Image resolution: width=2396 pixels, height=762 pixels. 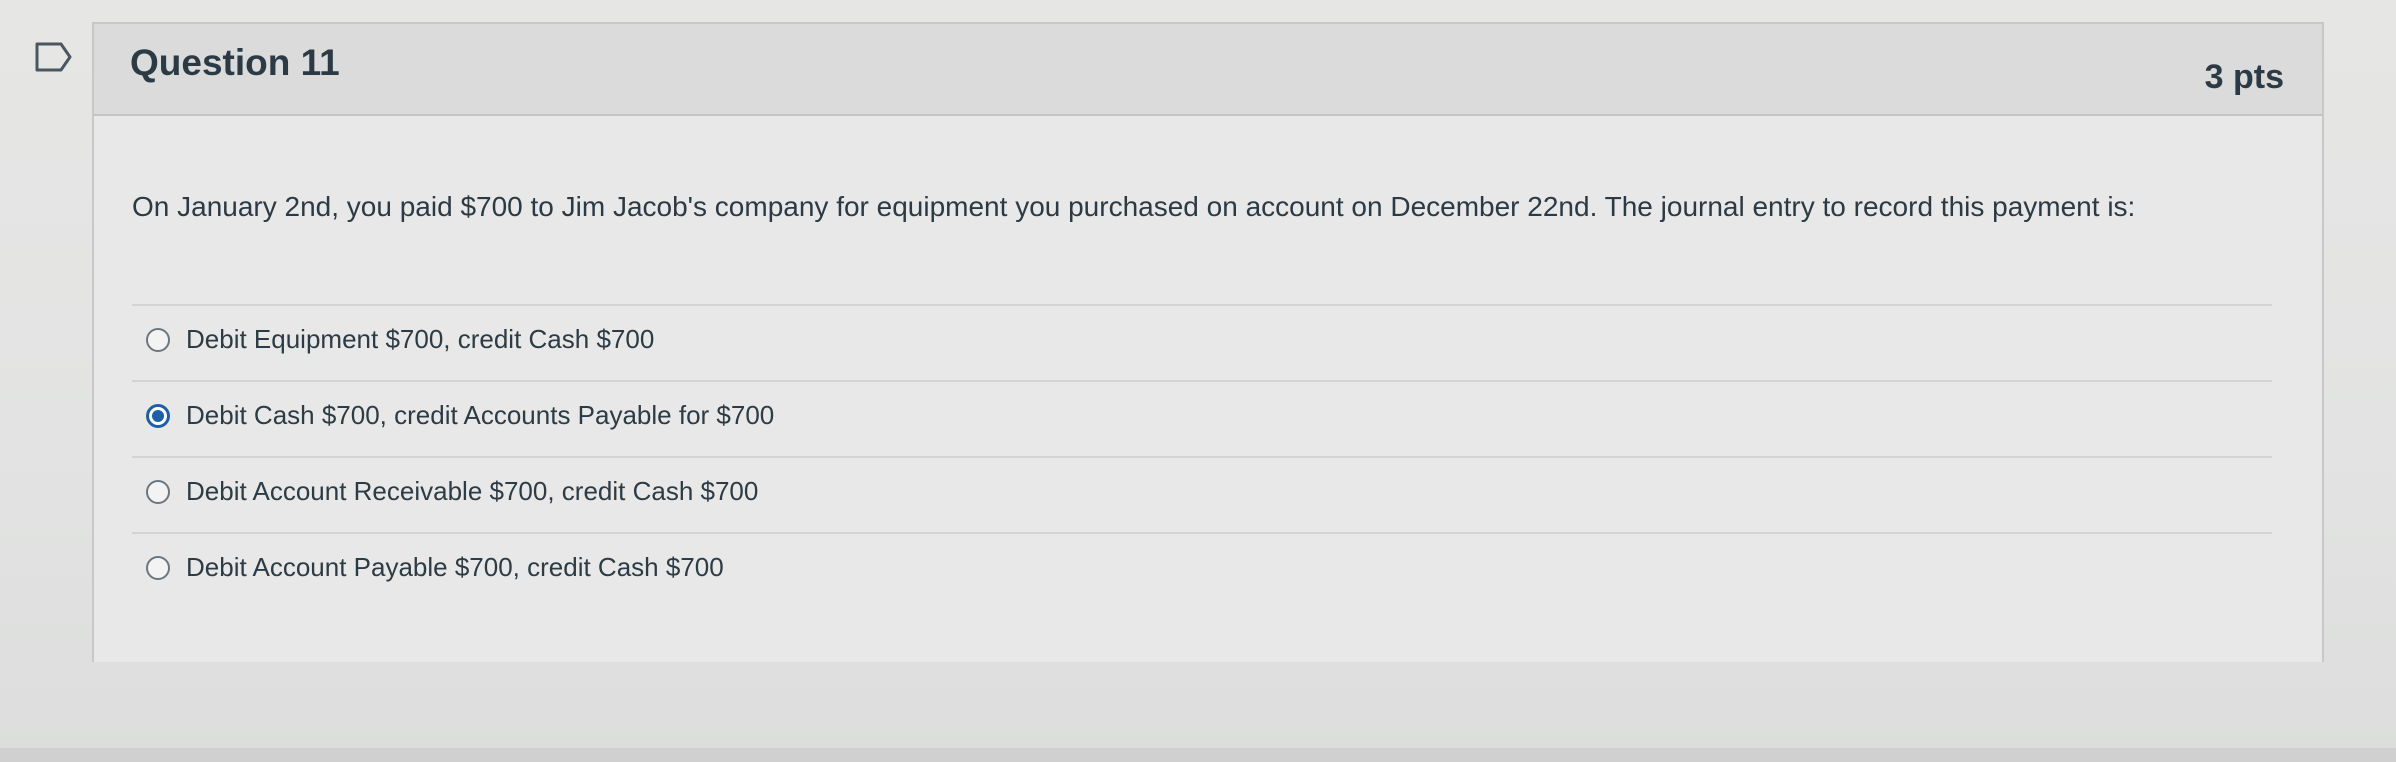 I want to click on radio-button-selected, so click(x=158, y=416).